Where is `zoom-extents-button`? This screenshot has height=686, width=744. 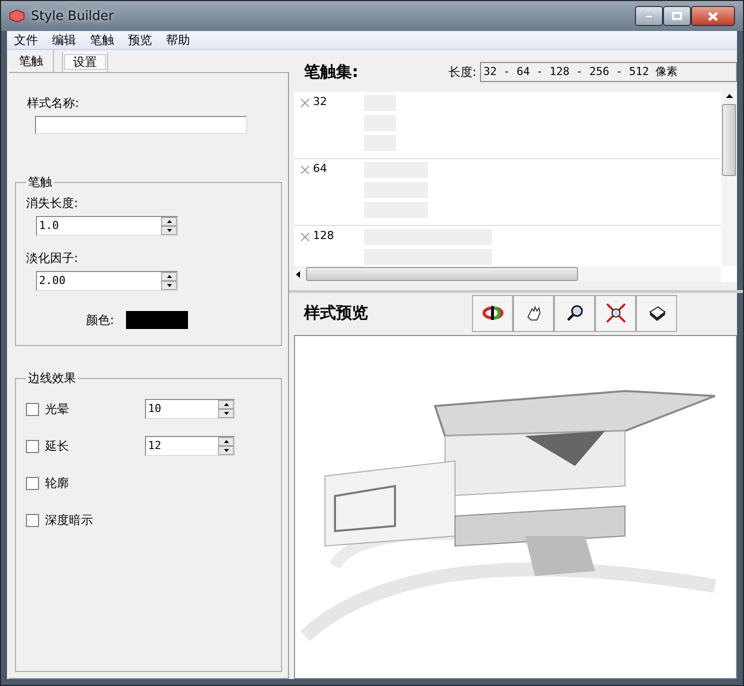 zoom-extents-button is located at coordinates (615, 313).